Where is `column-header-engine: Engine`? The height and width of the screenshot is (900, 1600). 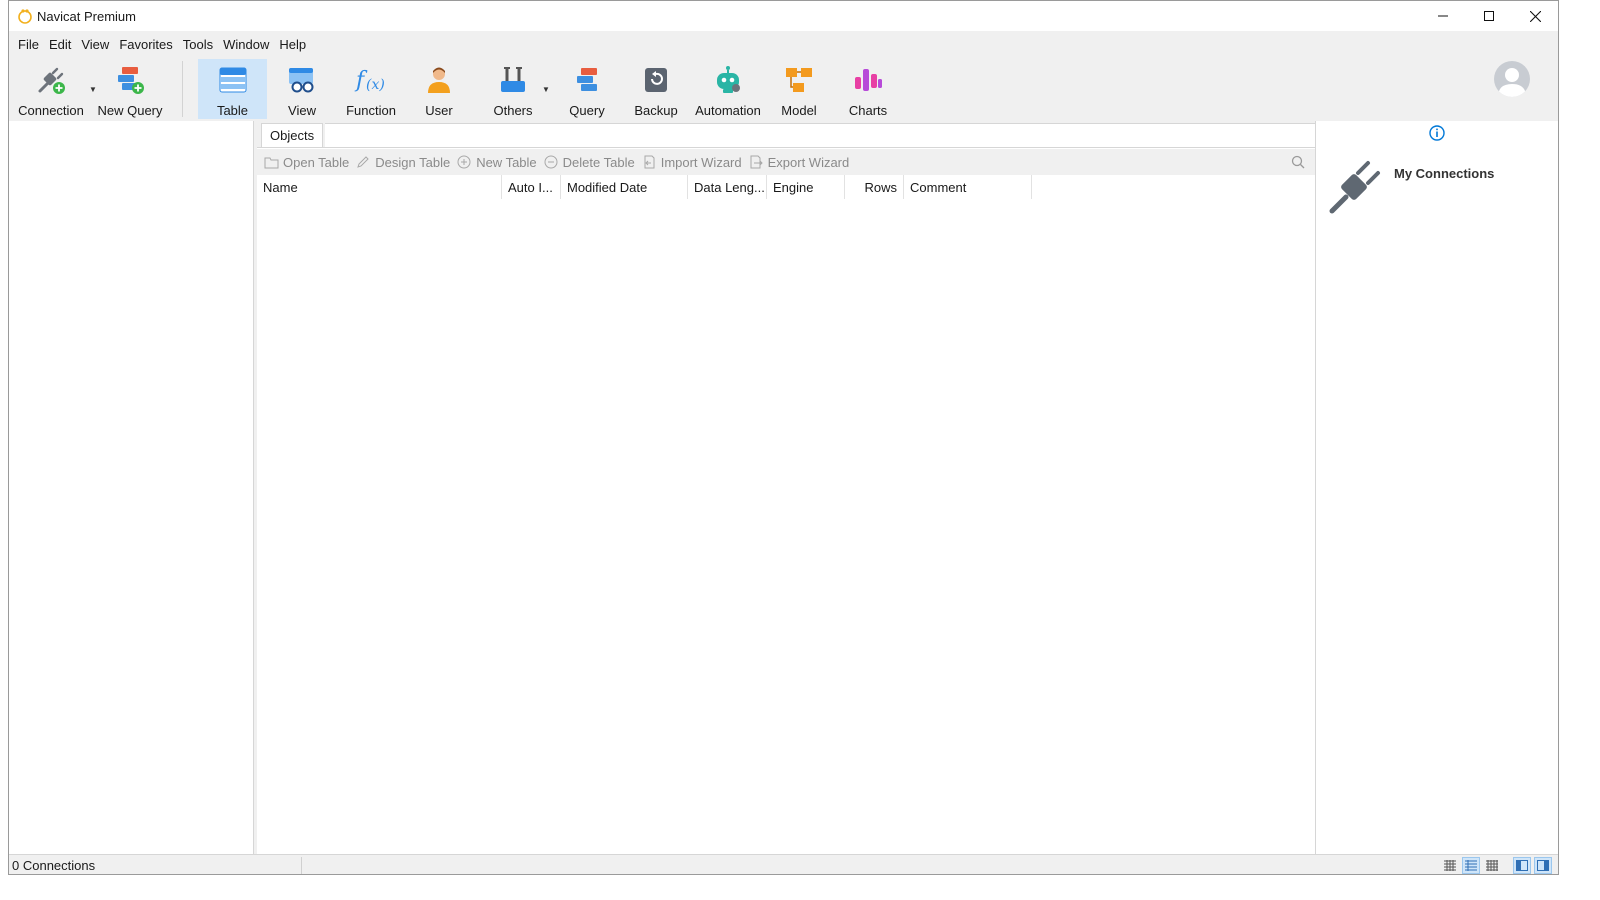 column-header-engine: Engine is located at coordinates (806, 187).